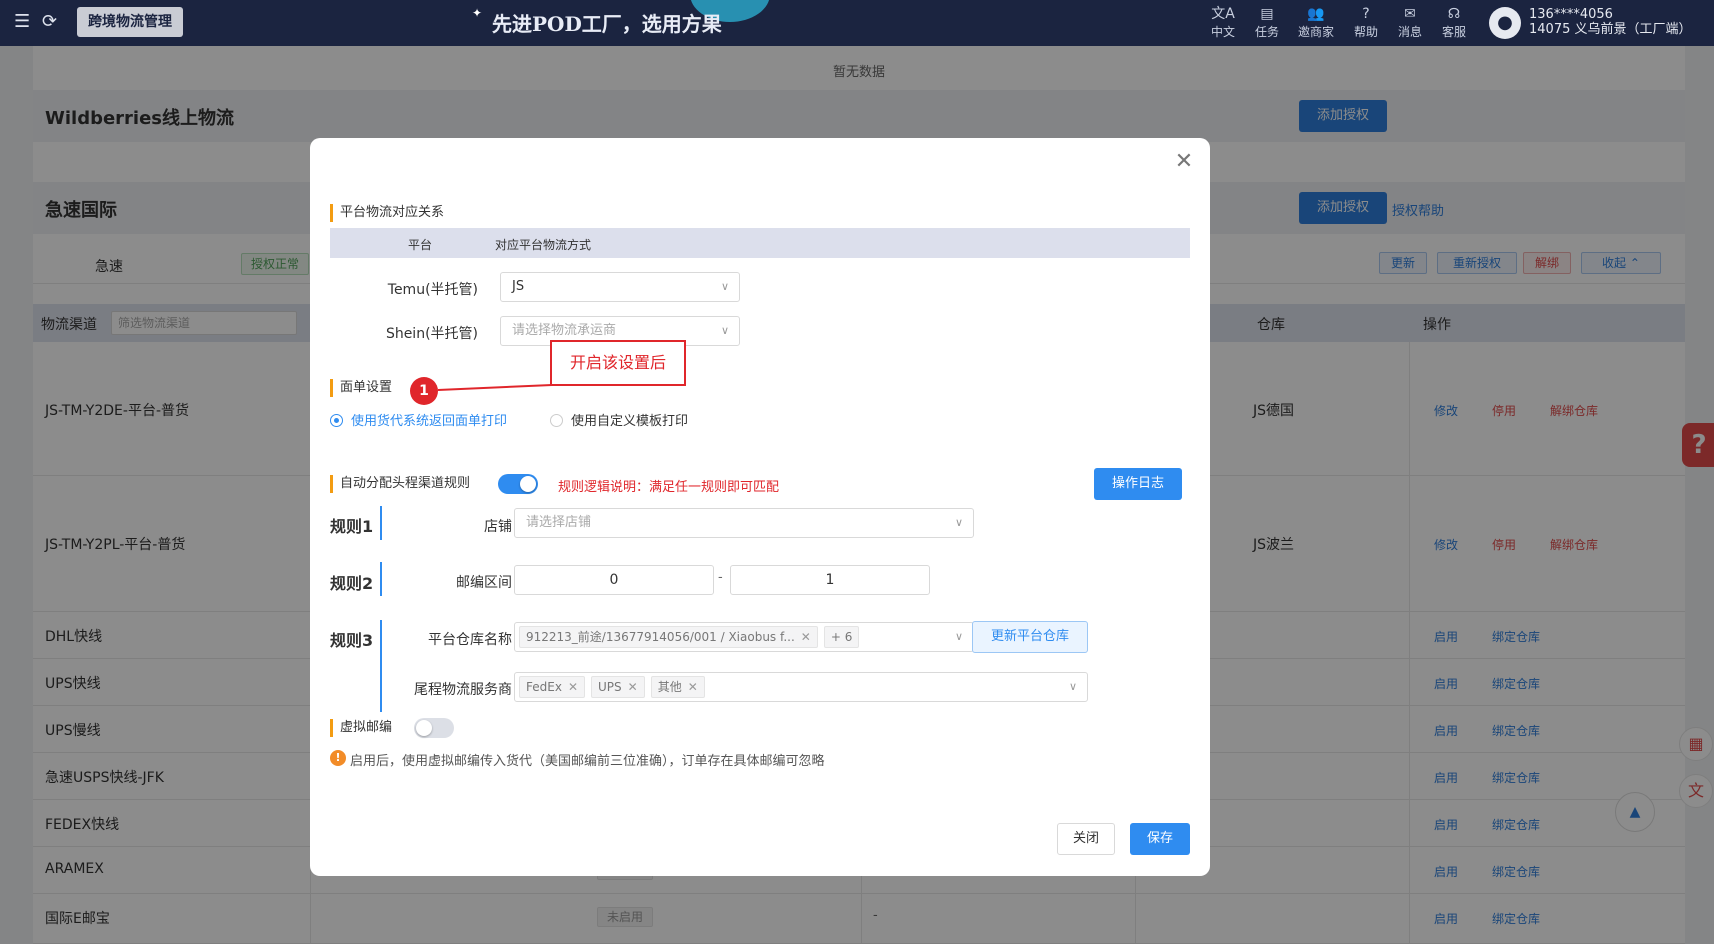 This screenshot has width=1714, height=944. I want to click on annotation-line, so click(495, 387).